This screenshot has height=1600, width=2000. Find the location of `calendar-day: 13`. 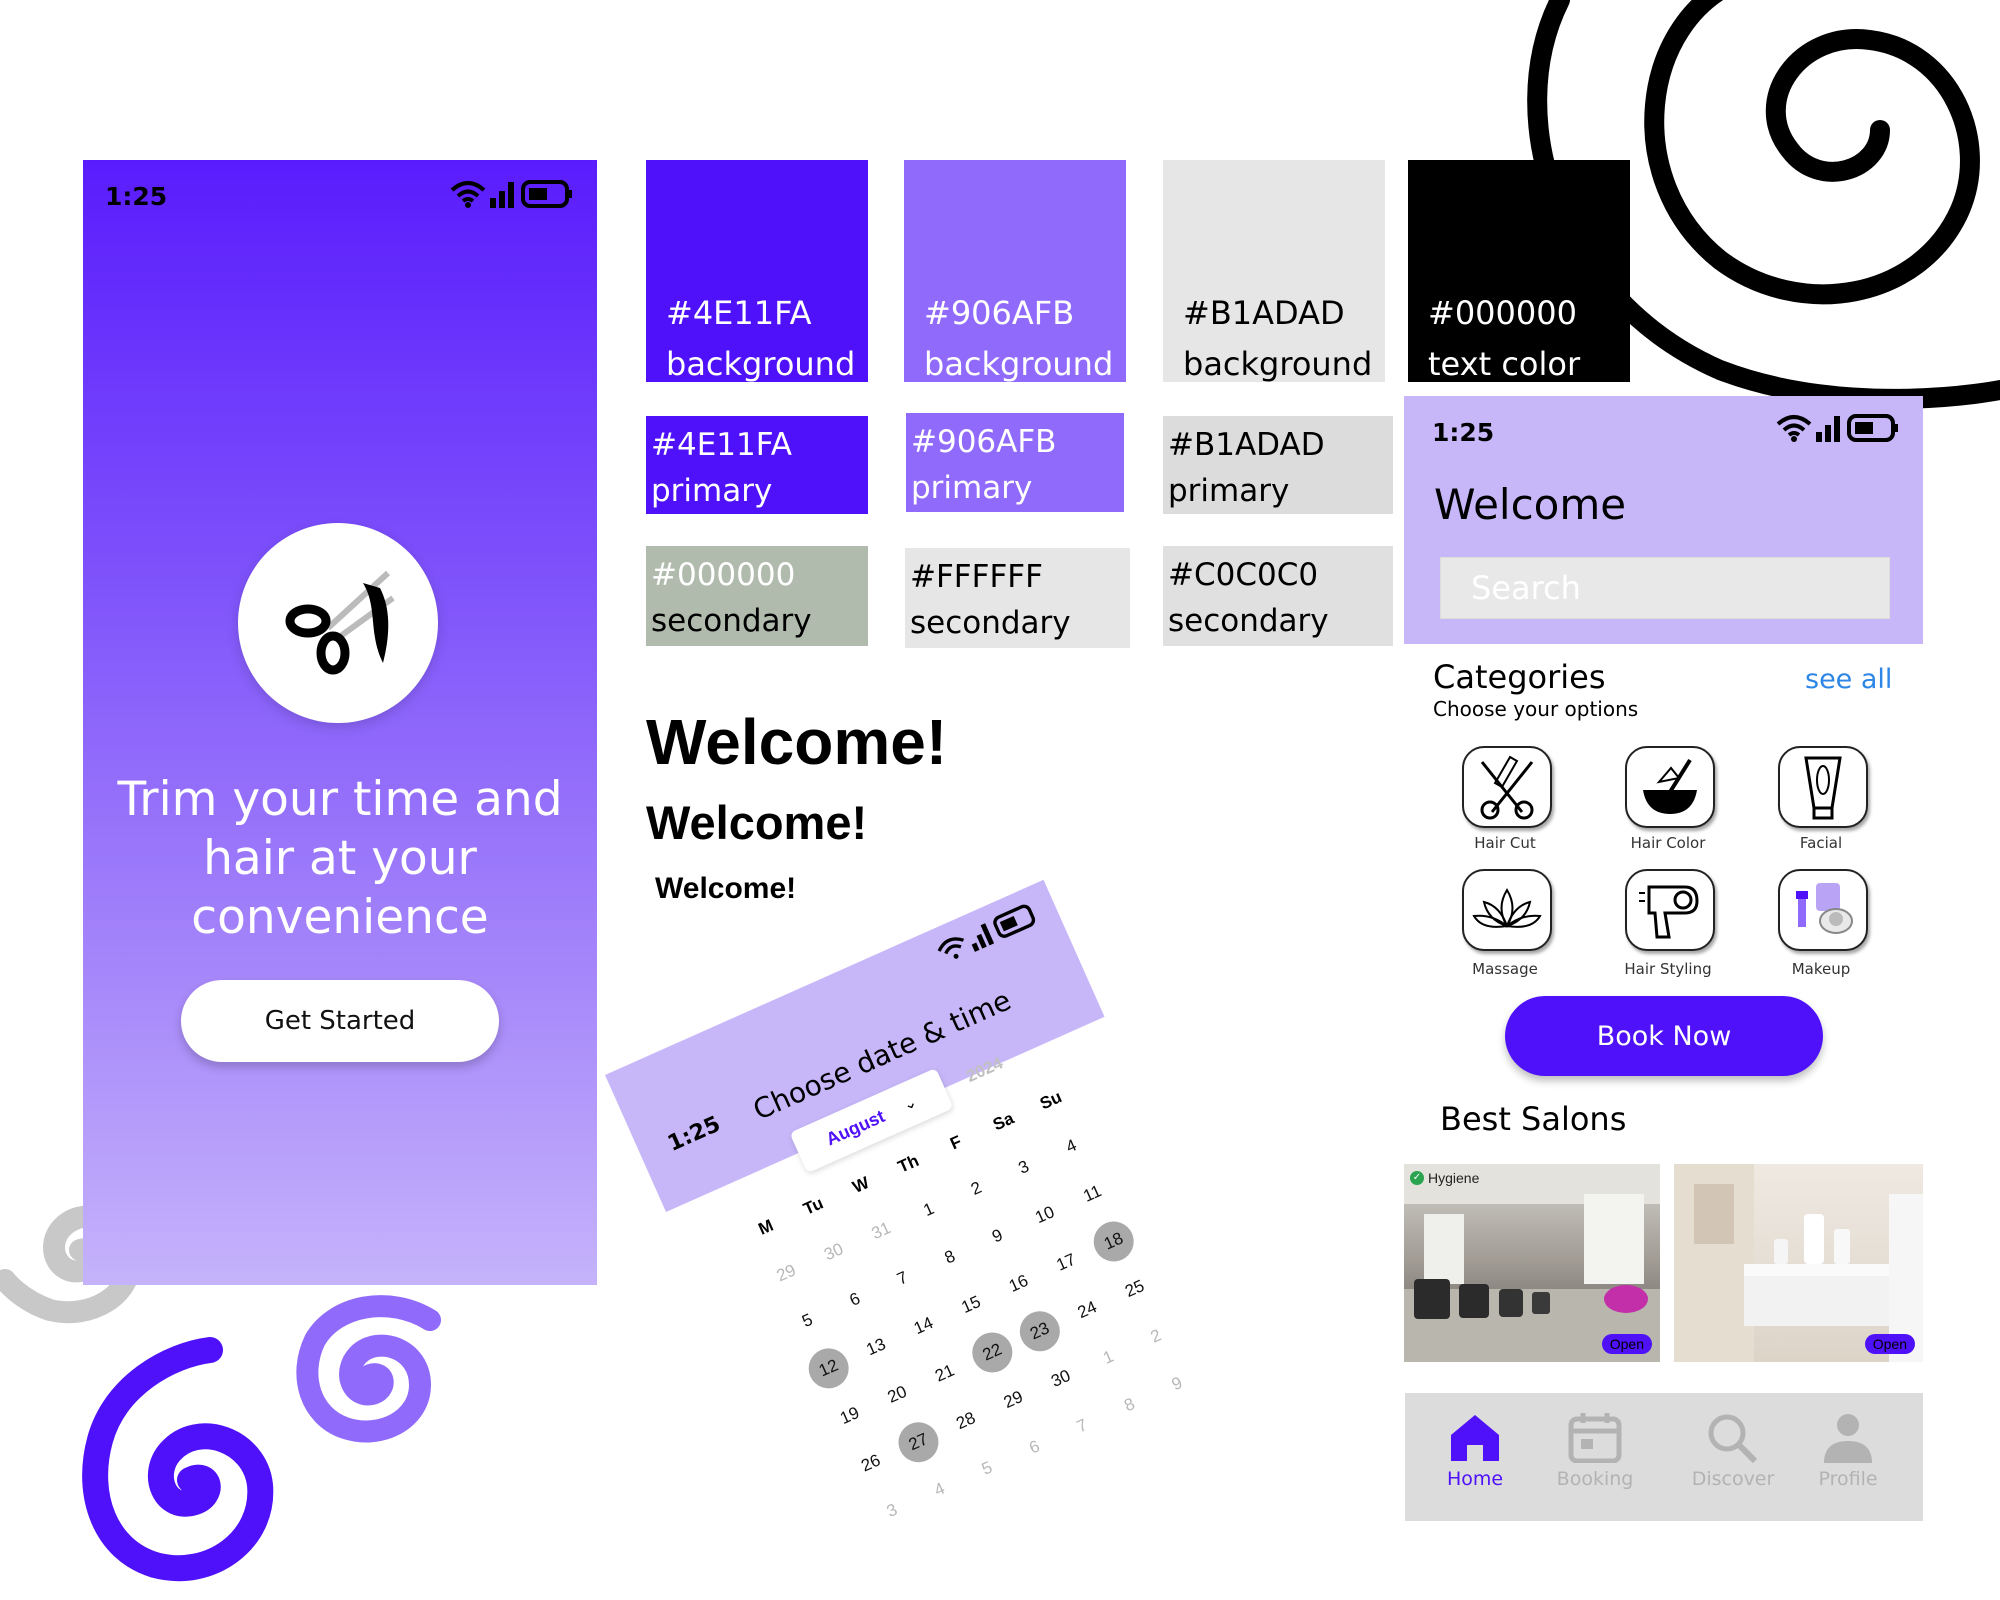

calendar-day: 13 is located at coordinates (876, 1347).